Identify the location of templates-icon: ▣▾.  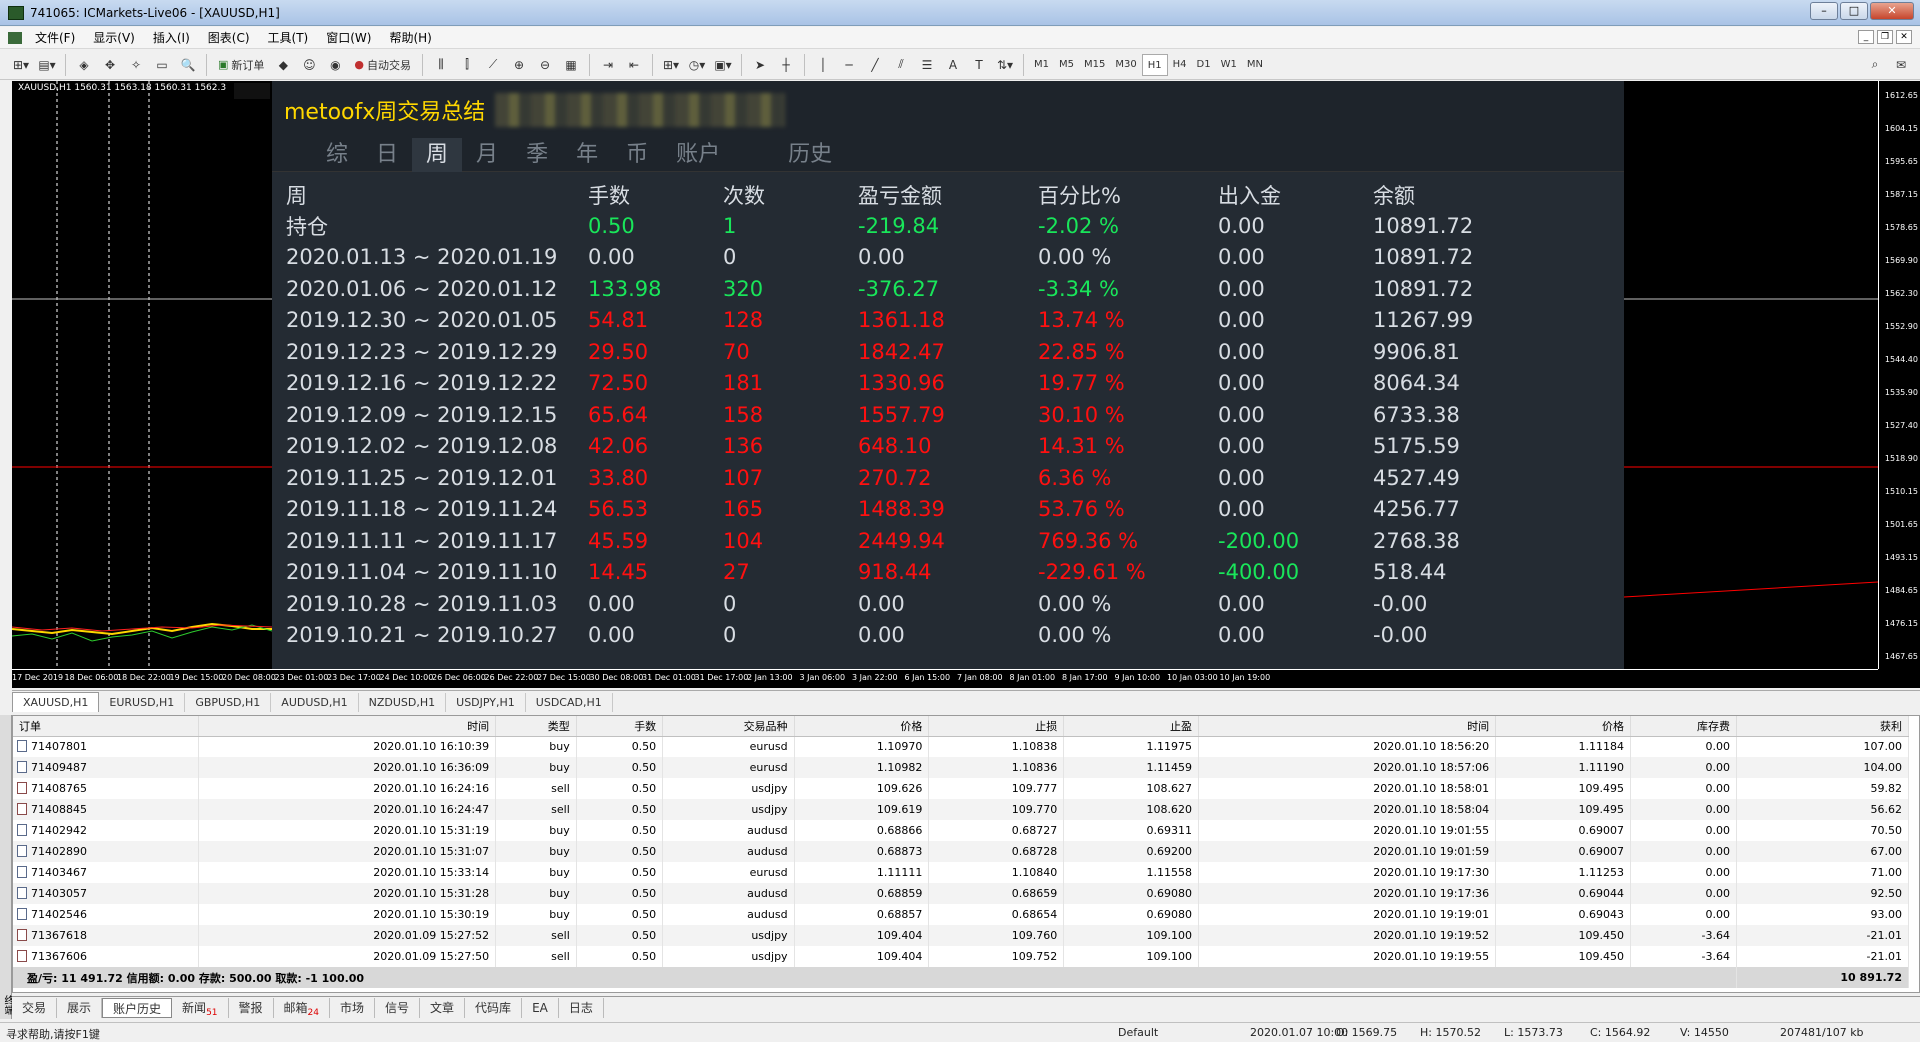
(723, 65).